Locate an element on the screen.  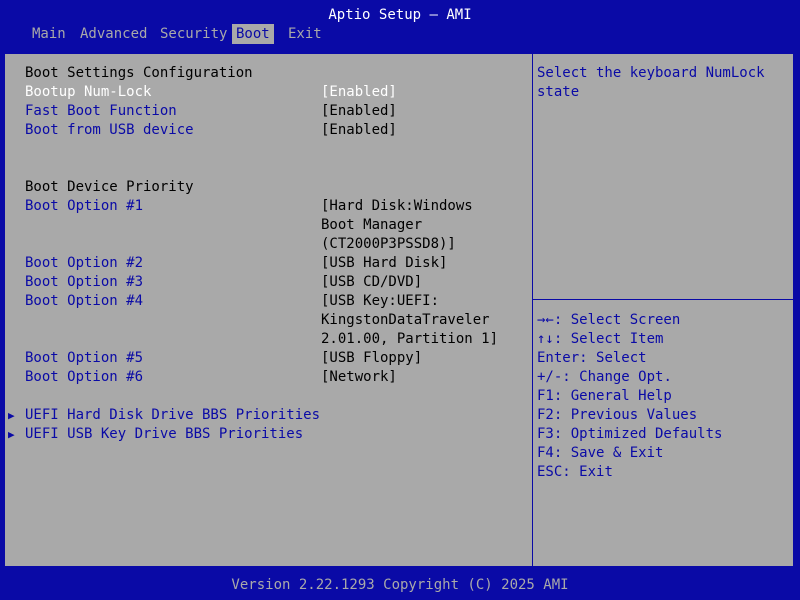
key-action: : Previous Values is located at coordinates (625, 415).